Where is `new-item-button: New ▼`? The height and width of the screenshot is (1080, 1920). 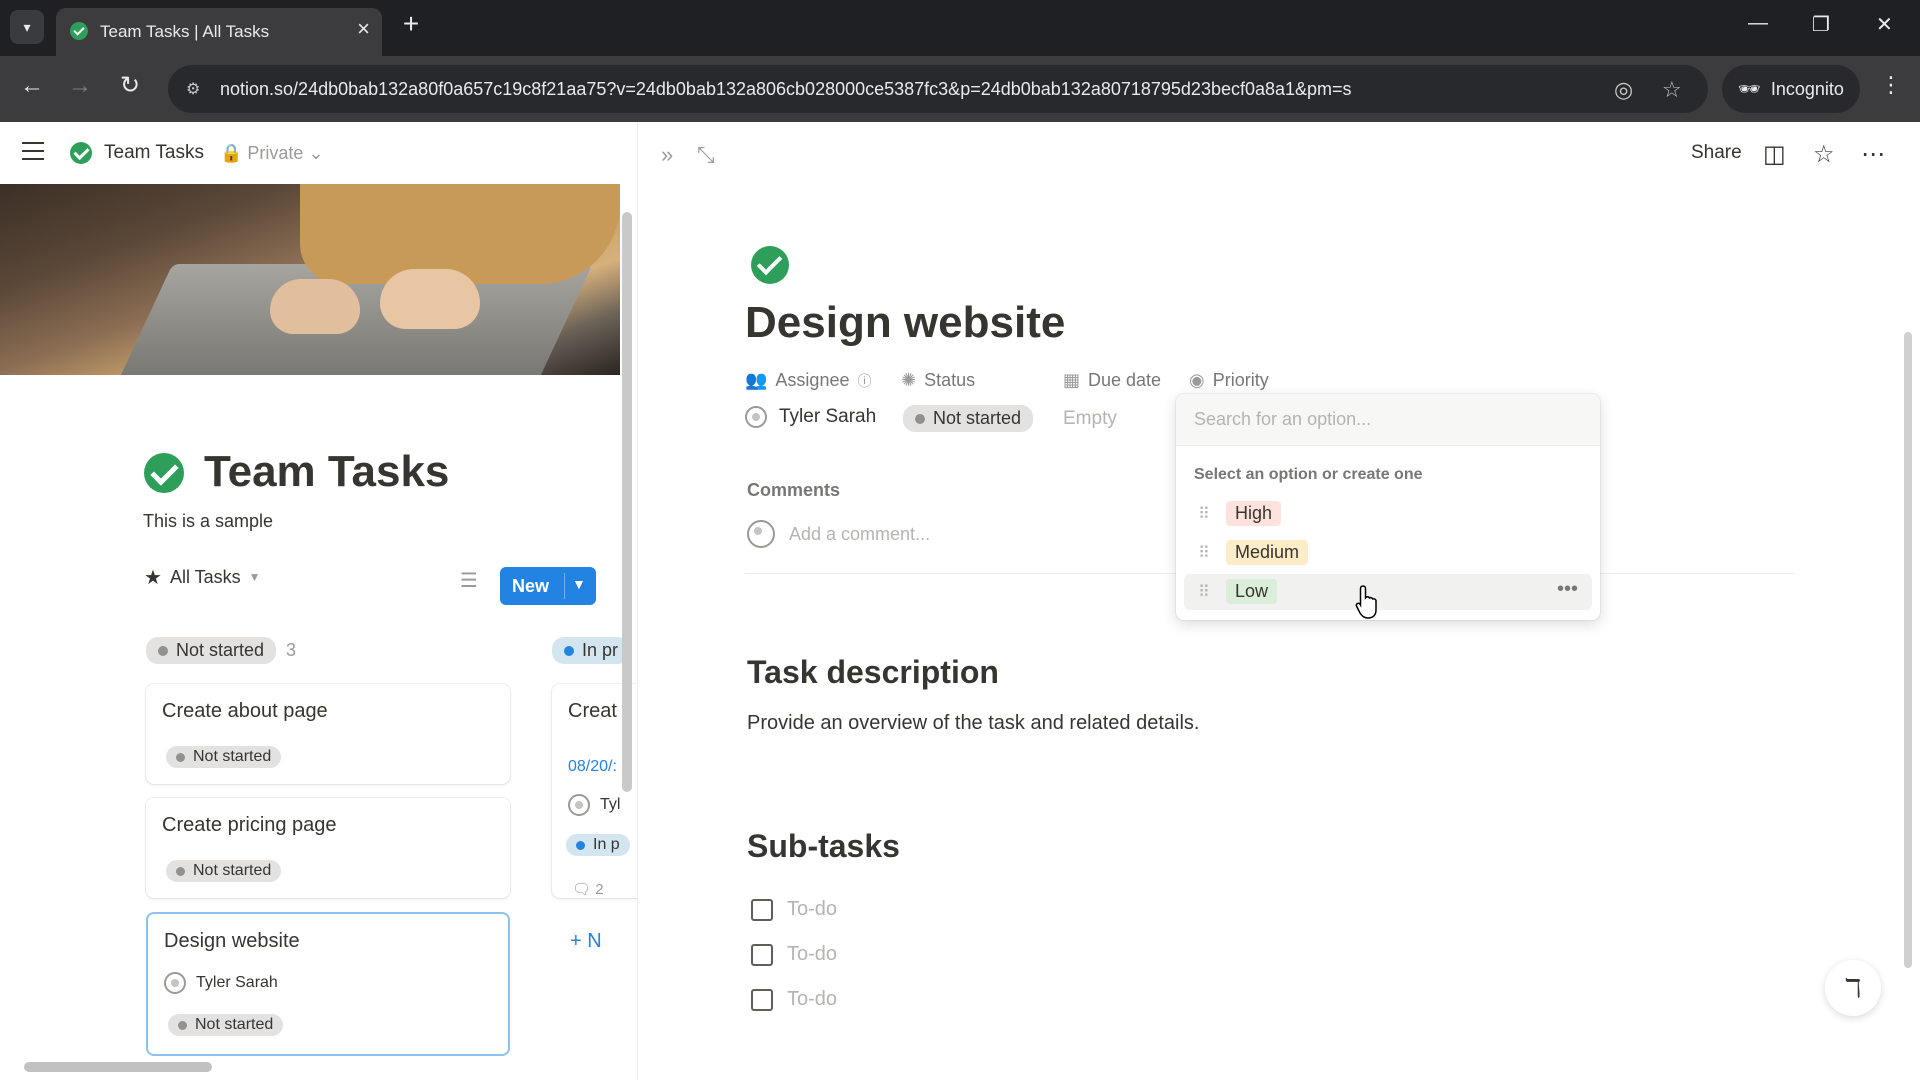
new-item-button: New ▼ is located at coordinates (548, 586).